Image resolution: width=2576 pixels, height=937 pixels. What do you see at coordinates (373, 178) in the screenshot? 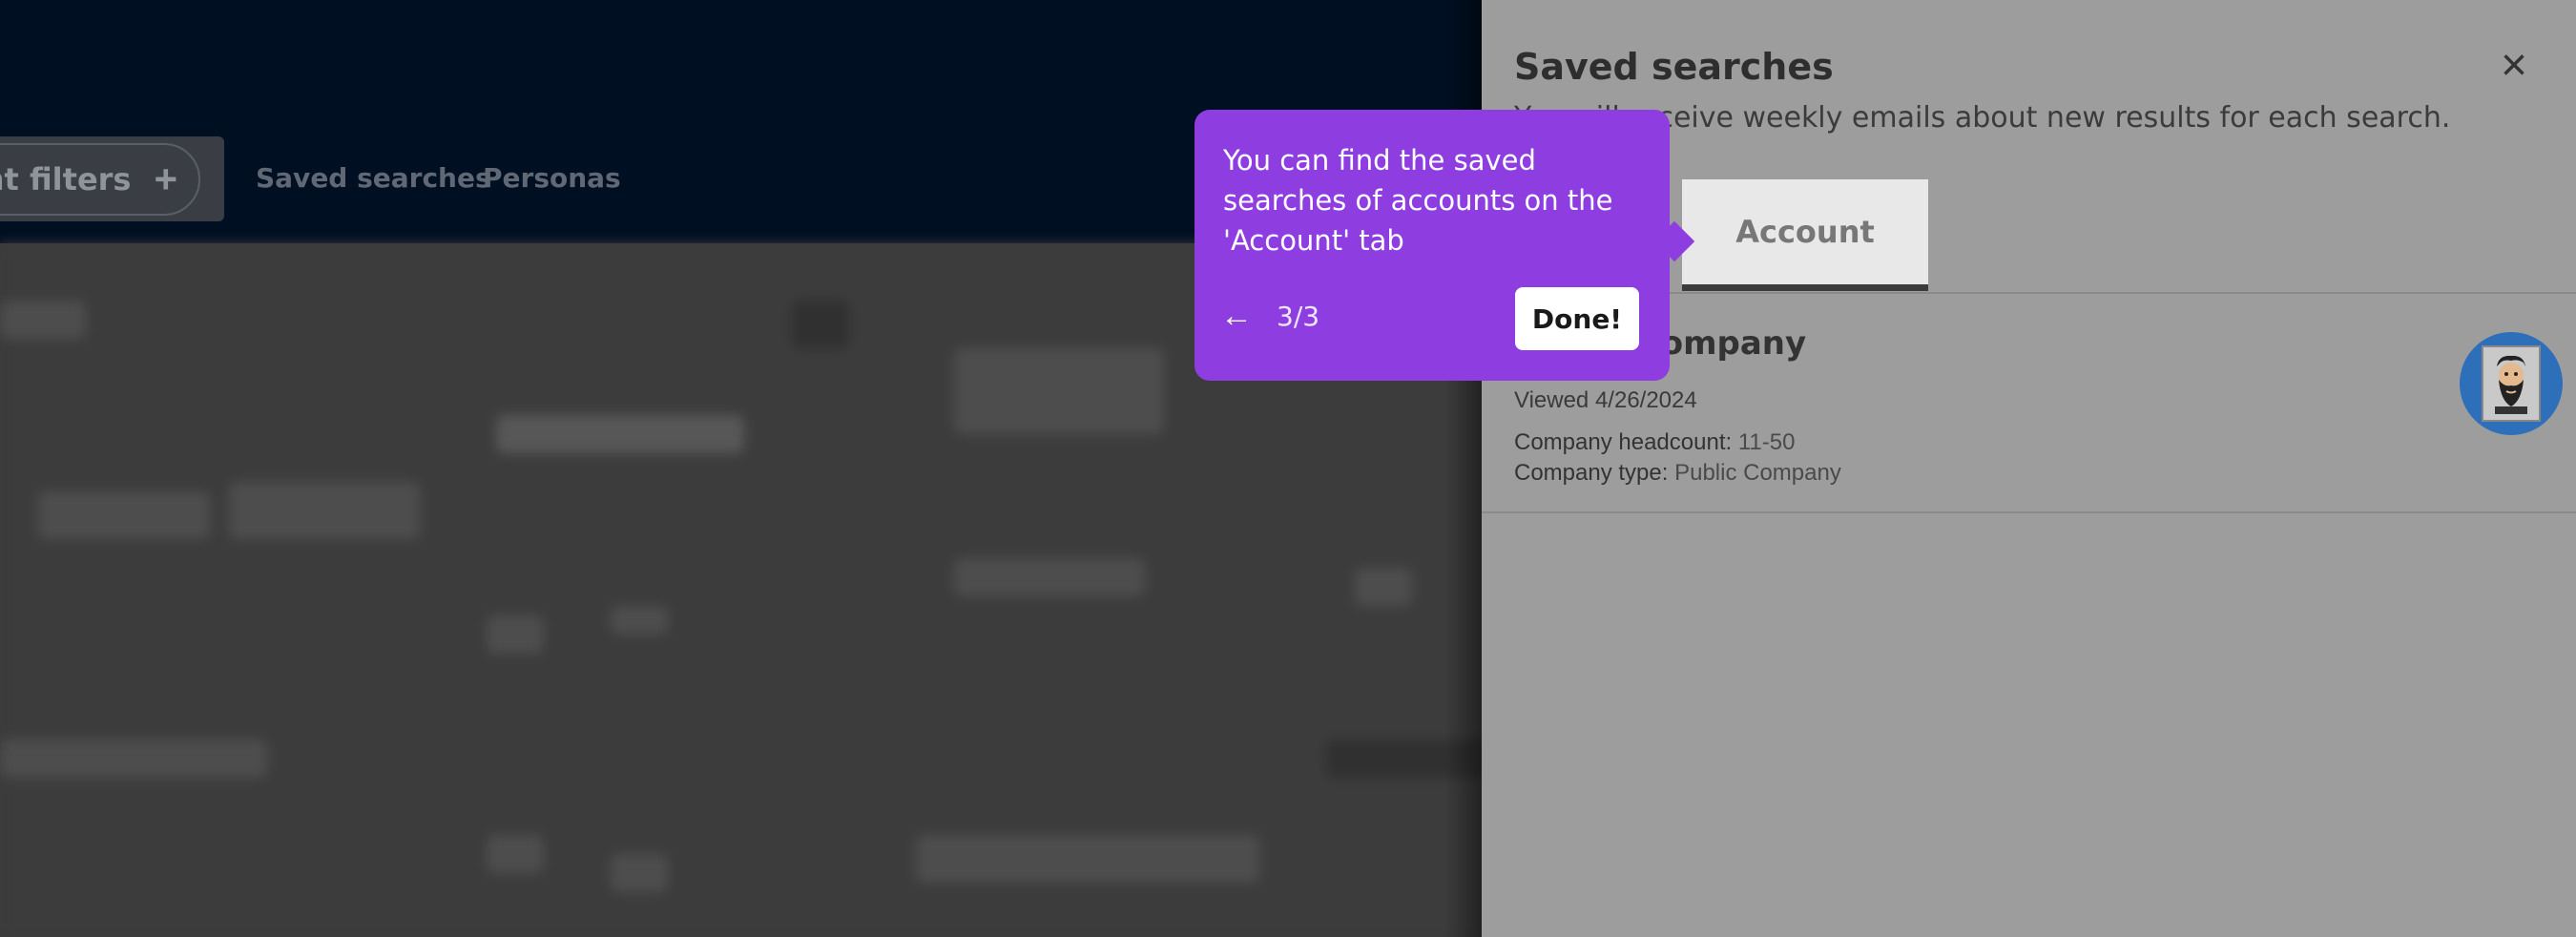
I see `header-link-saved-searches: Saved searches` at bounding box center [373, 178].